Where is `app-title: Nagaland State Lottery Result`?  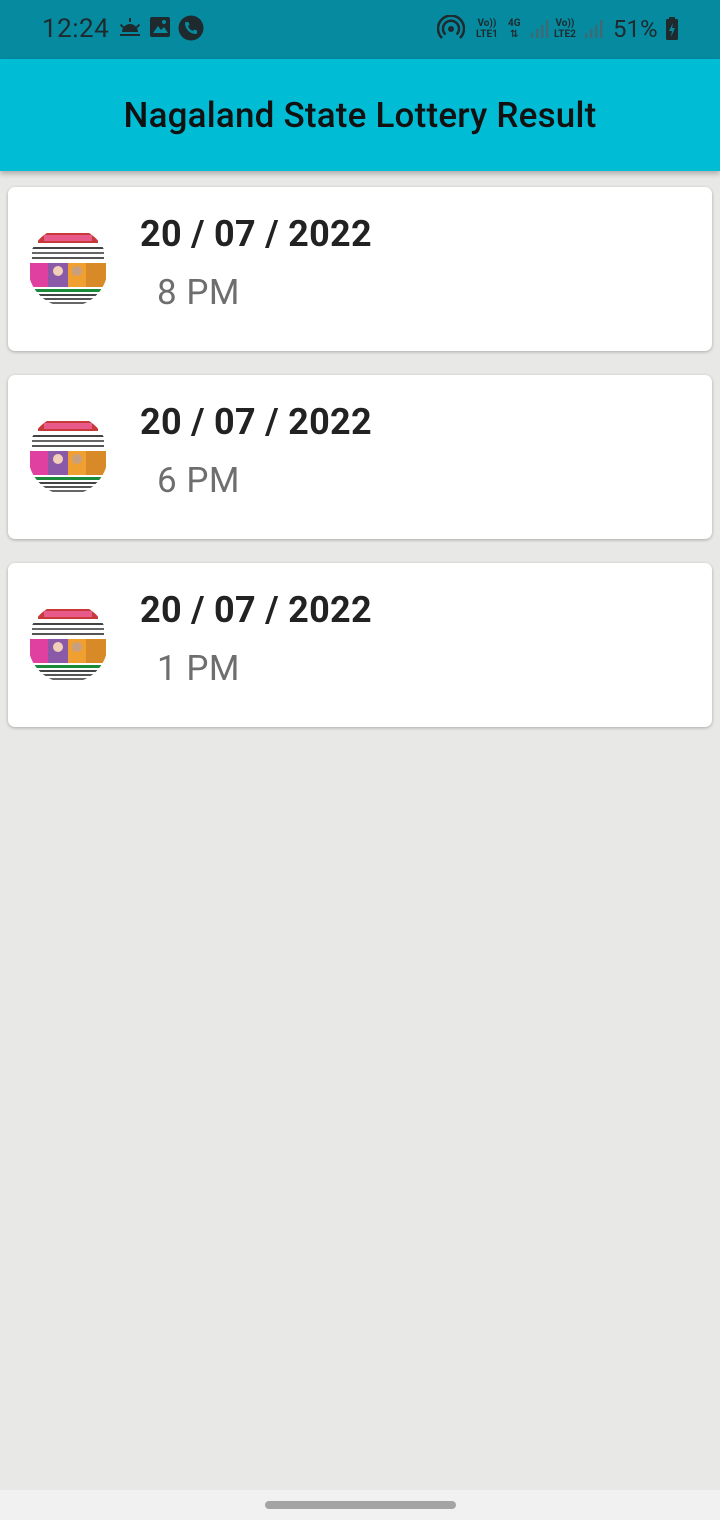
app-title: Nagaland State Lottery Result is located at coordinates (360, 115).